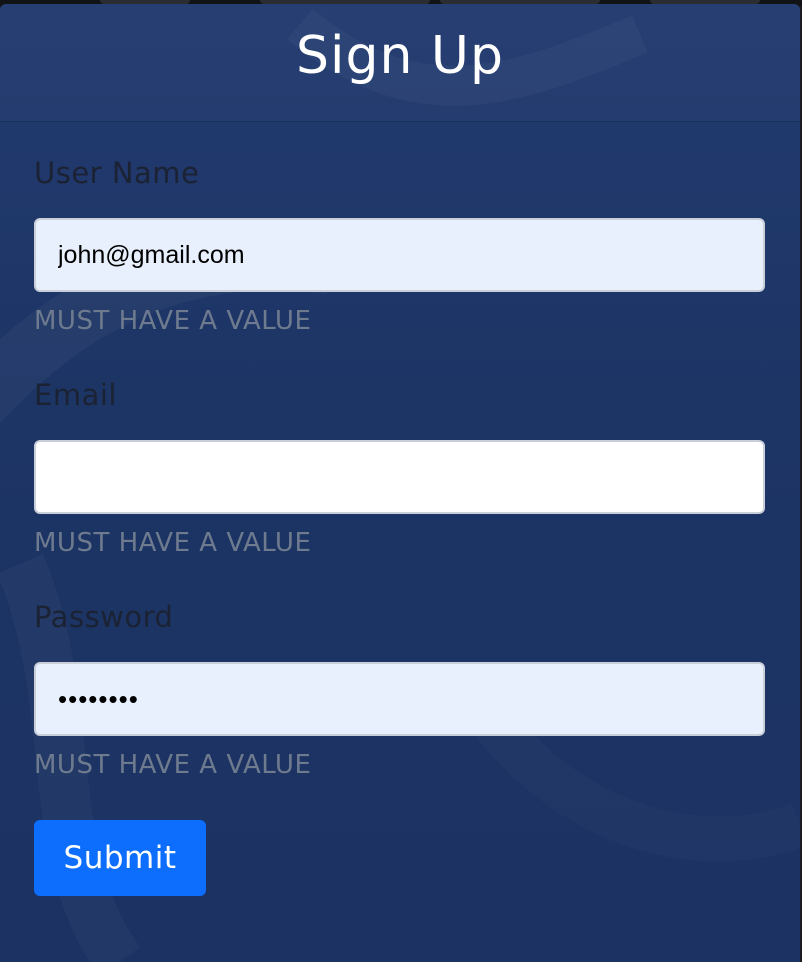 Image resolution: width=802 pixels, height=962 pixels. I want to click on email-input, so click(399, 477).